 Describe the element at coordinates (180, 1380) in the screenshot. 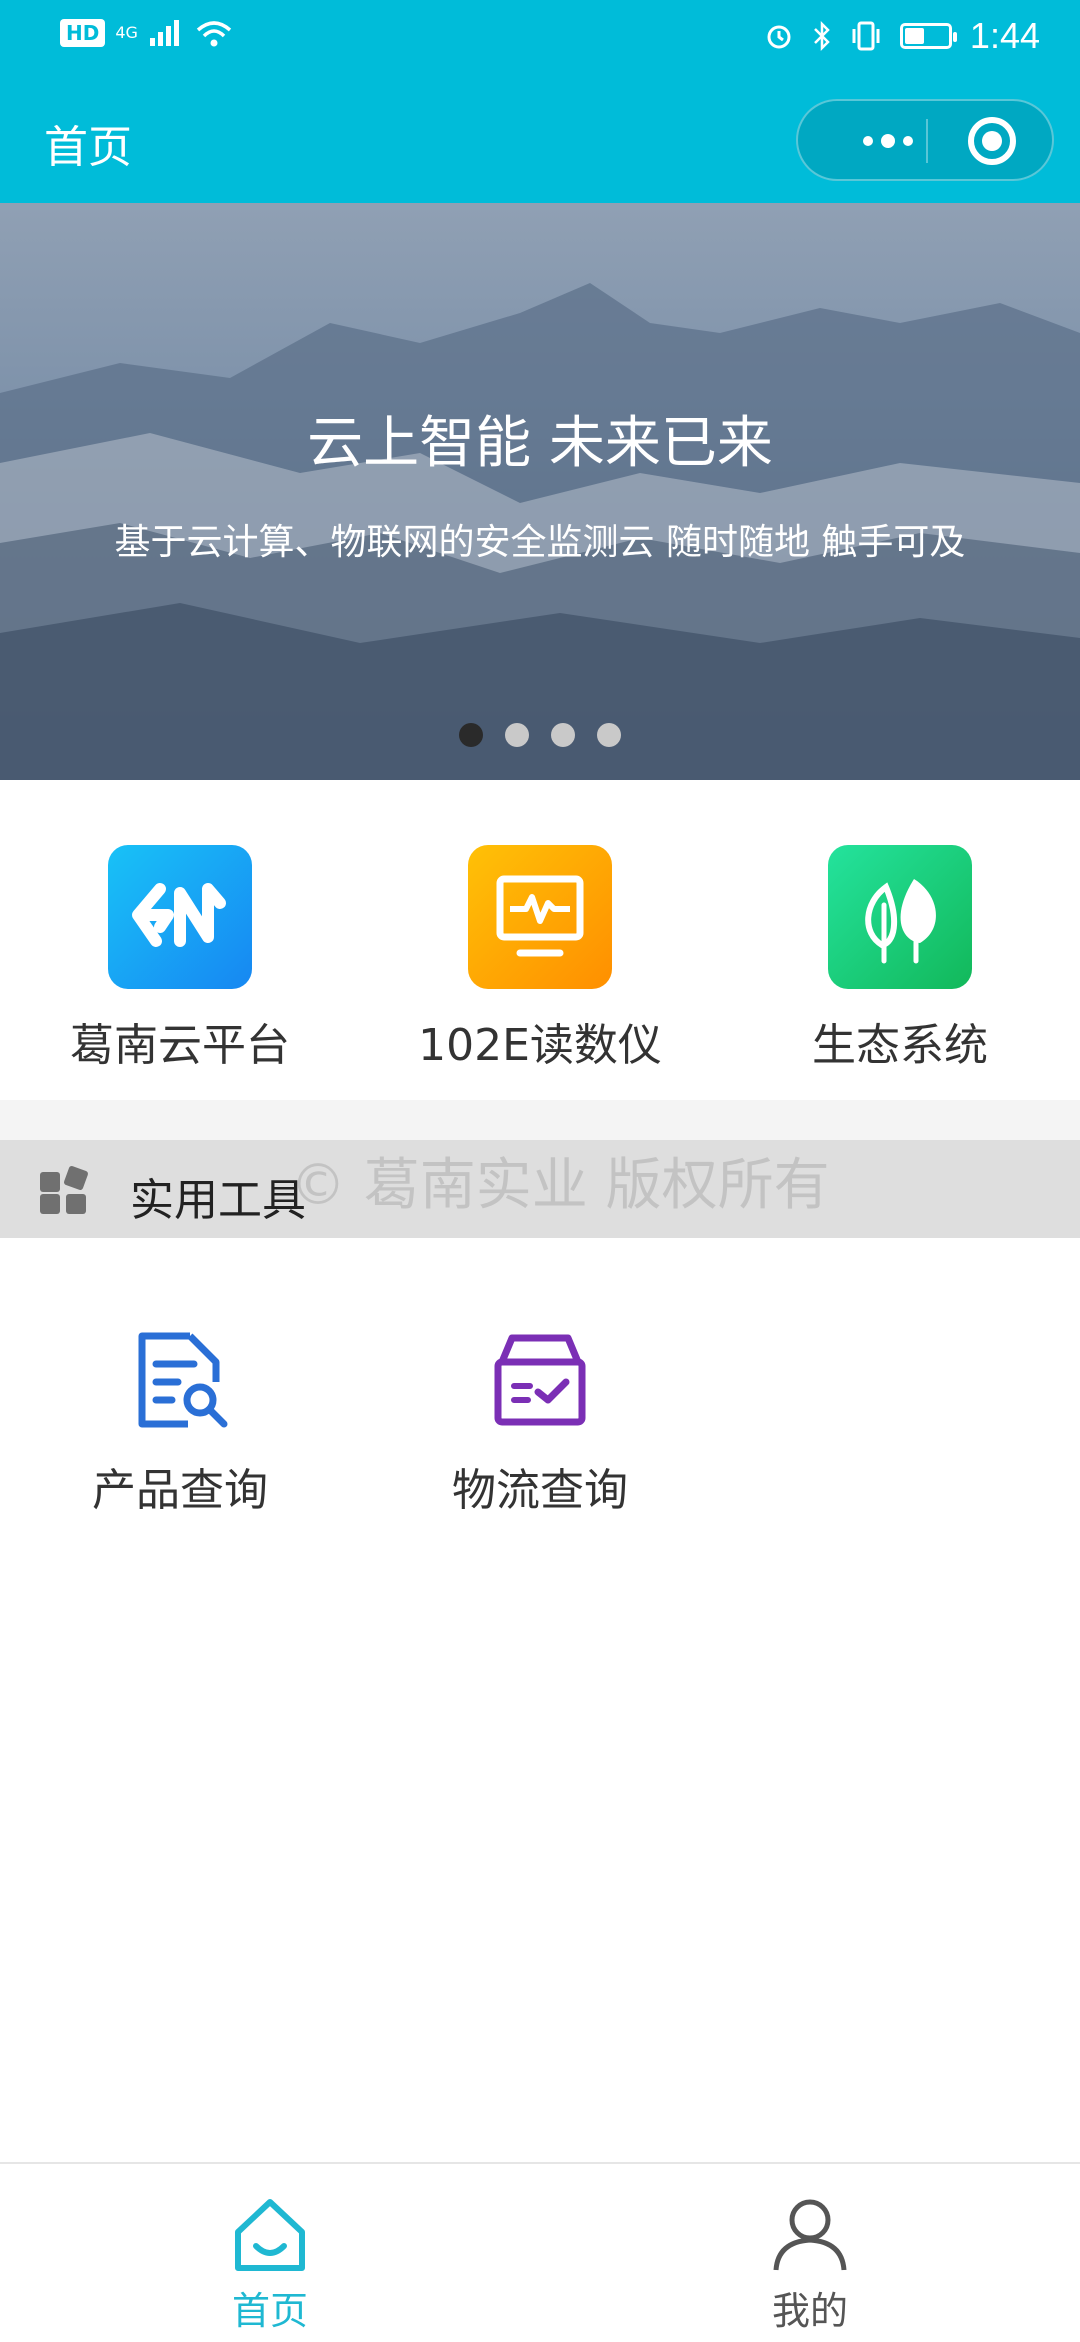

I see `document-search-icon` at that location.